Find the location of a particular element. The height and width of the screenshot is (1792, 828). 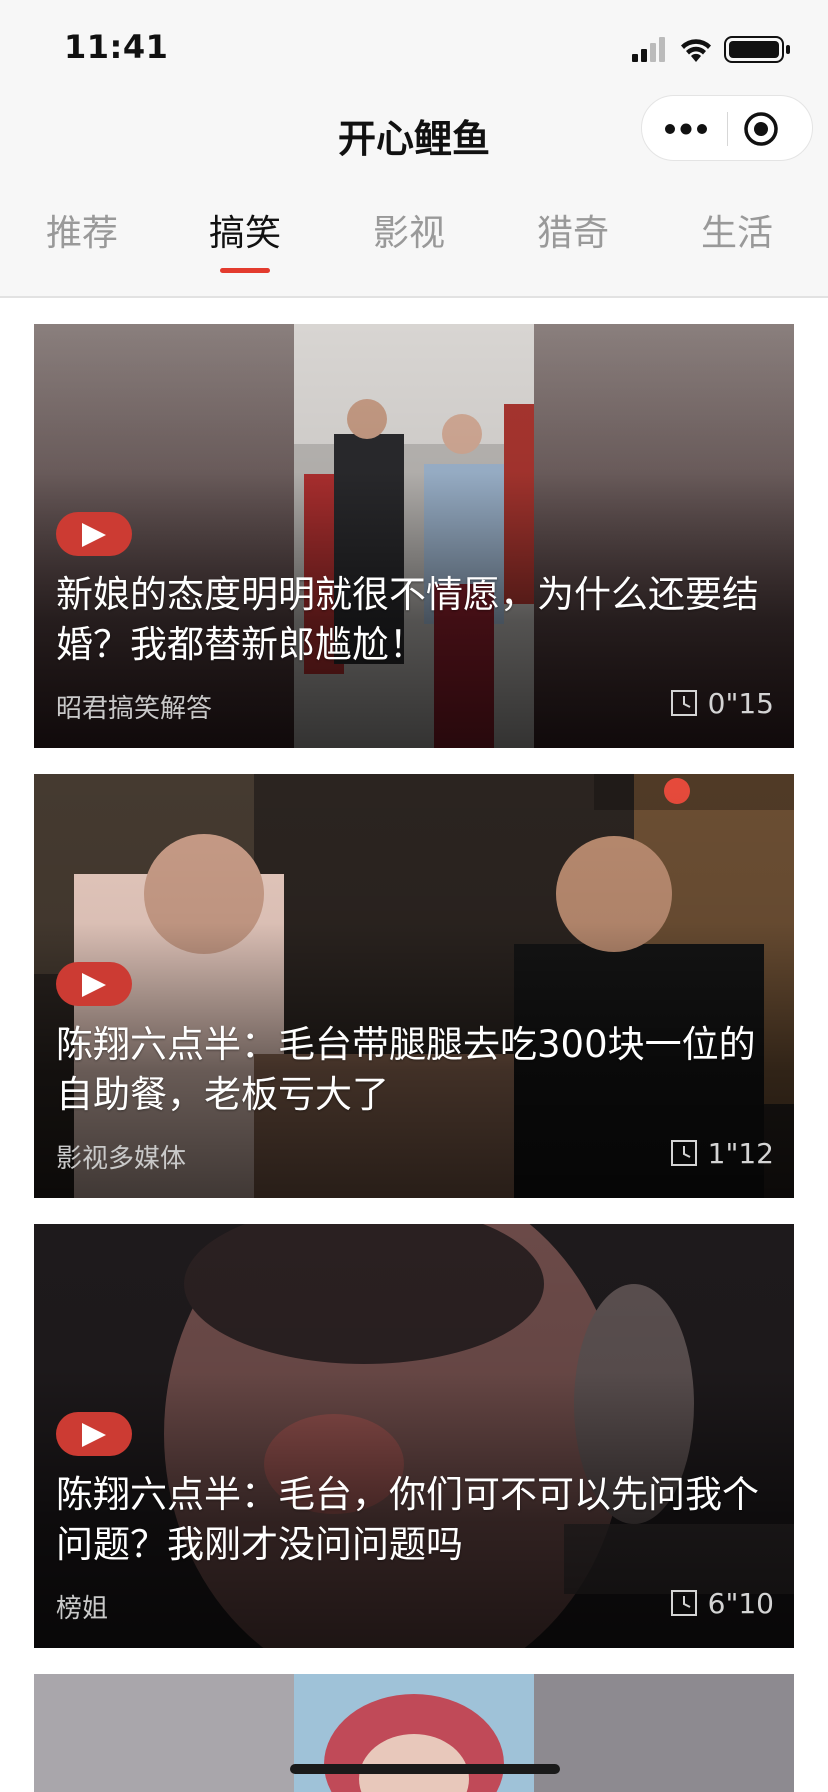

video-card is located at coordinates (414, 1733).